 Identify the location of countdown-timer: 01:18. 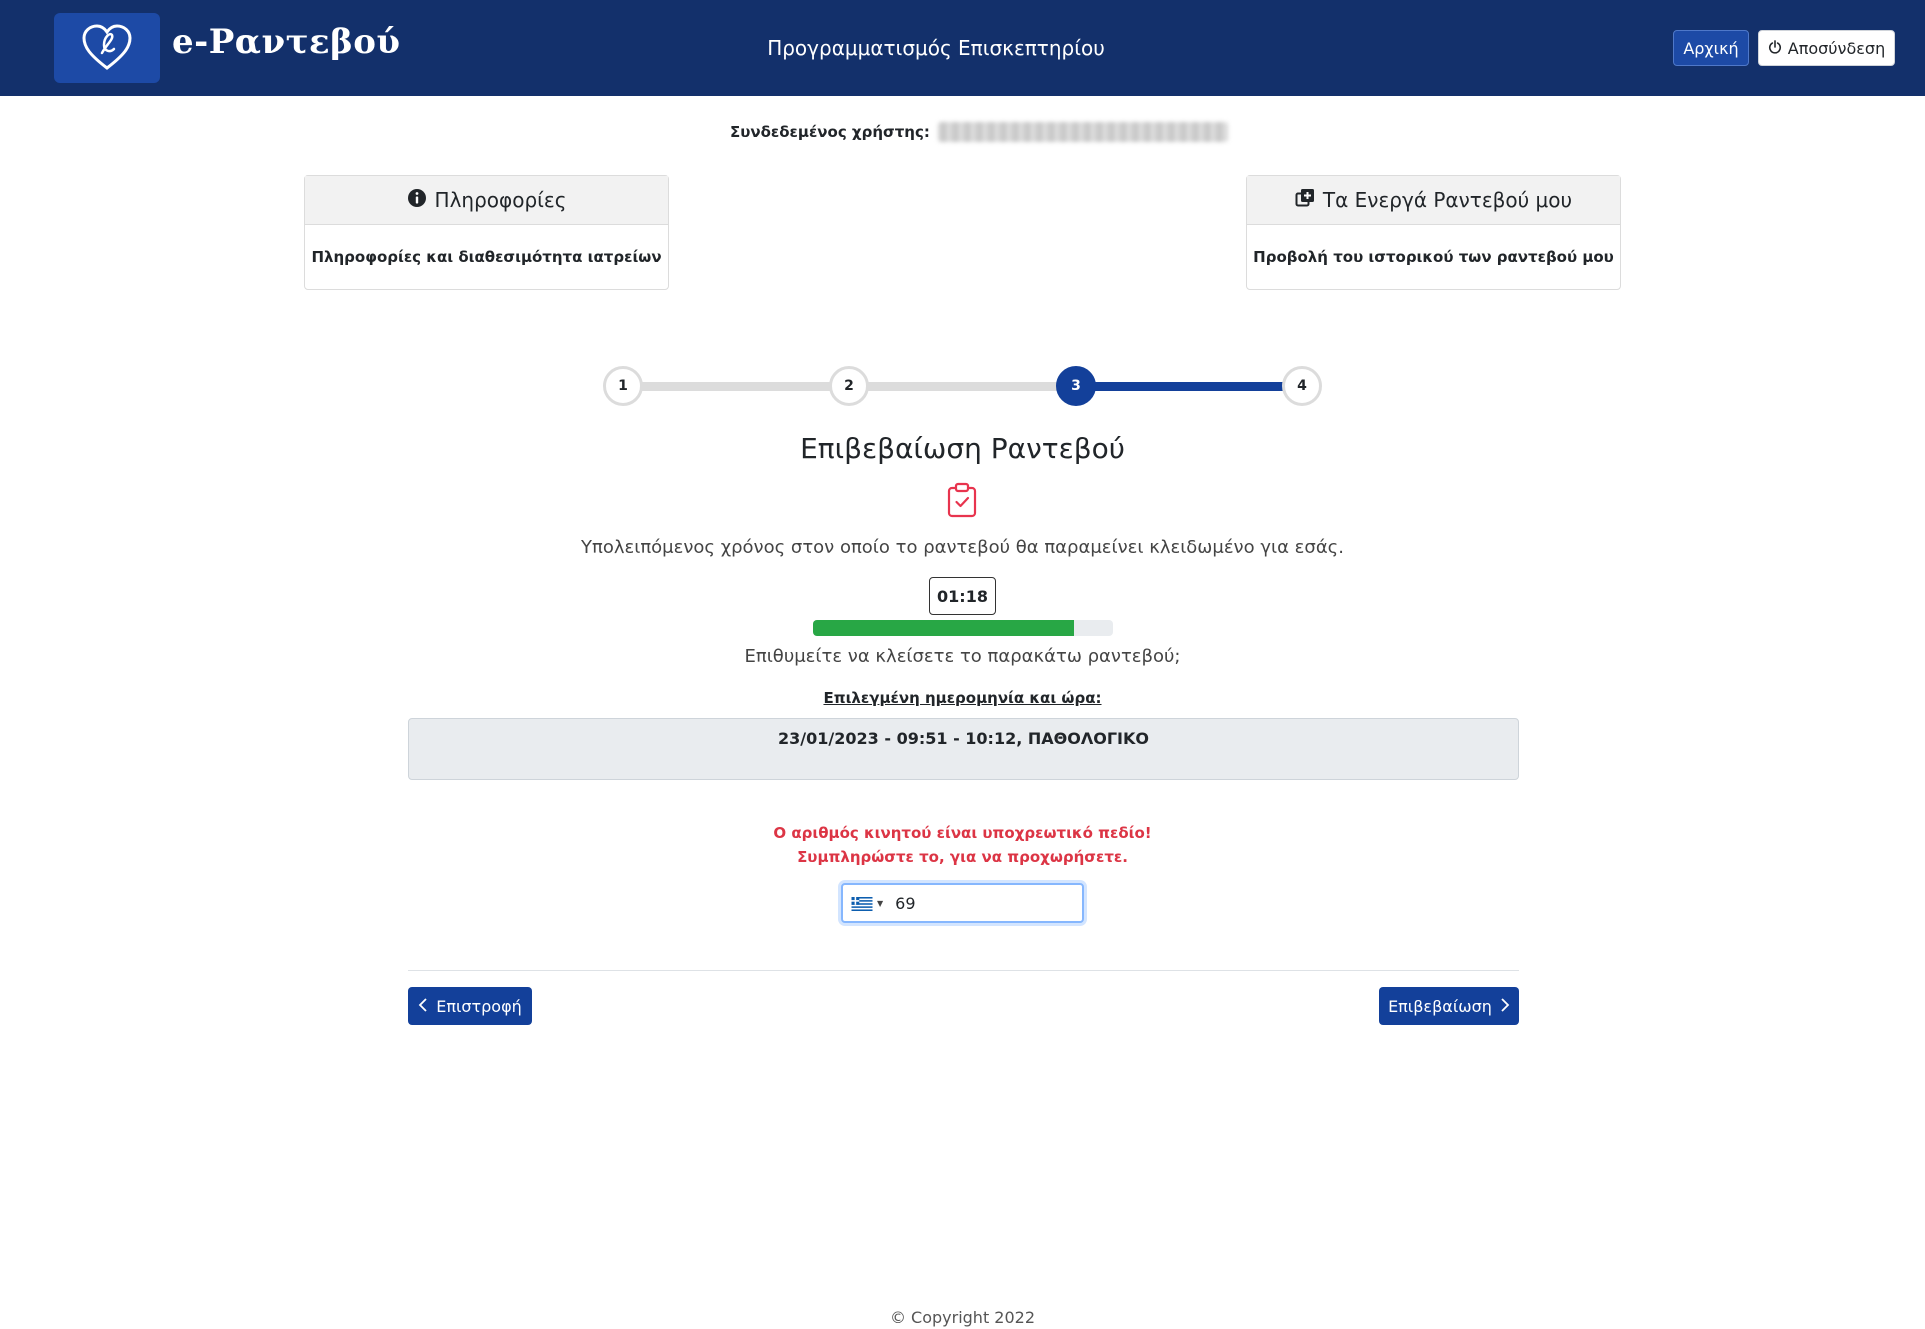
(962, 596).